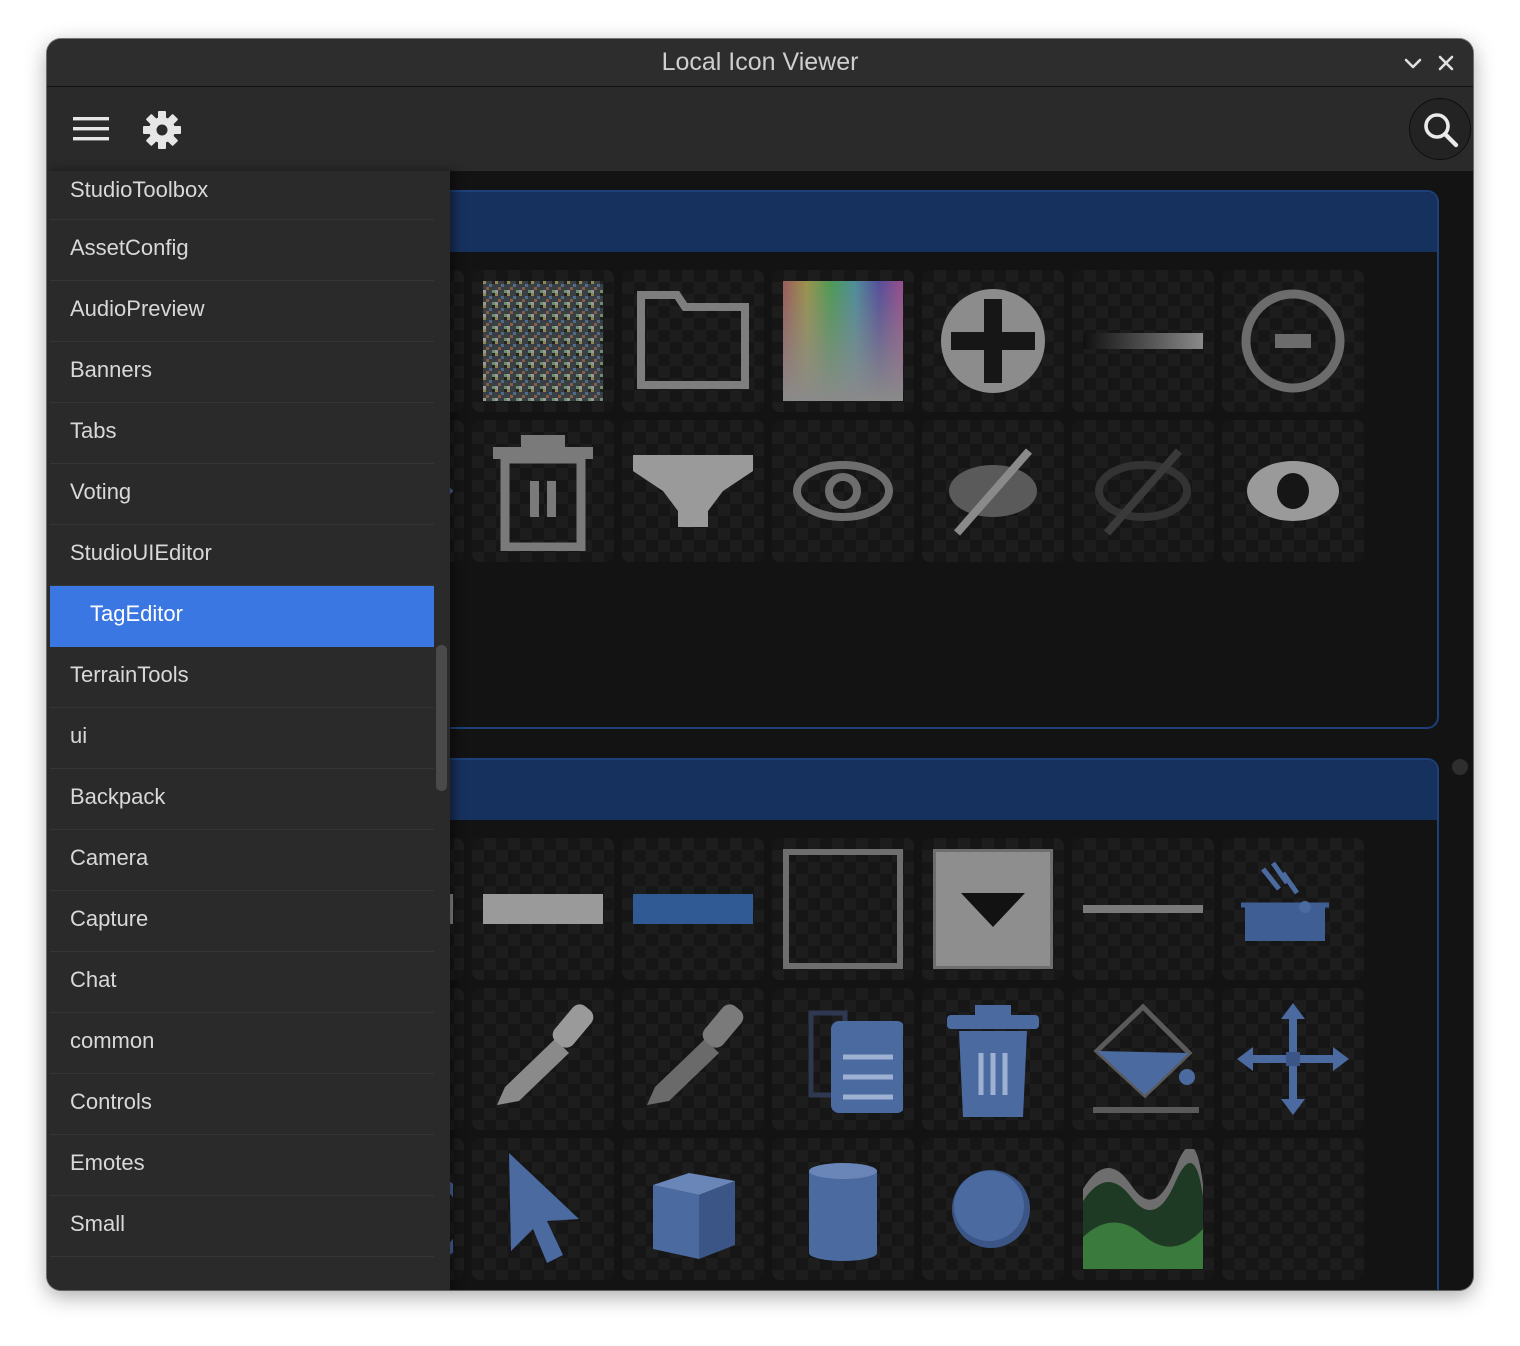 This screenshot has height=1346, width=1520. Describe the element at coordinates (242, 799) in the screenshot. I see `sidebar-item-backpack: Backpack` at that location.